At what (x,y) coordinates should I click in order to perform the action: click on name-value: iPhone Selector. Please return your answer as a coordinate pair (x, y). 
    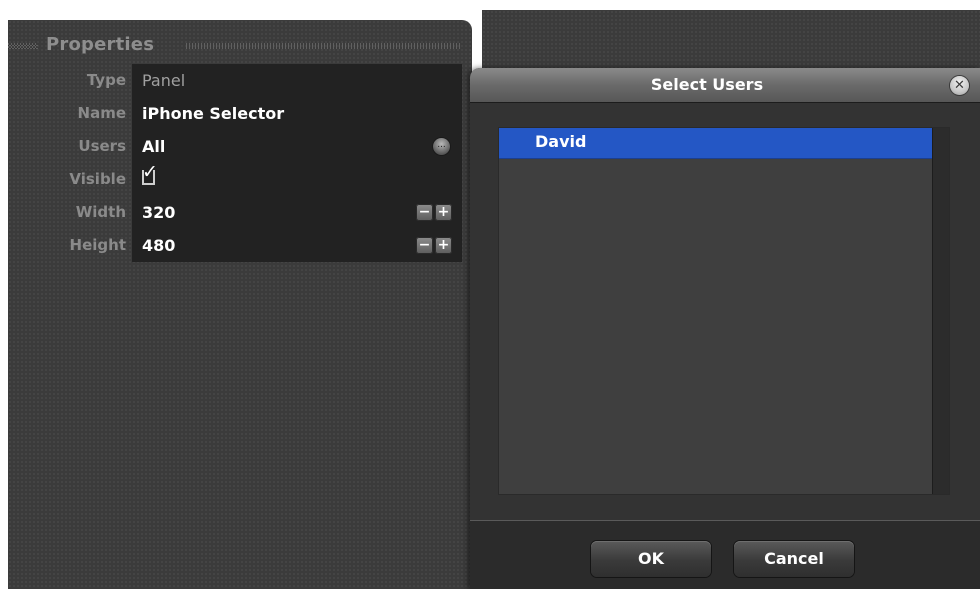
    Looking at the image, I should click on (213, 113).